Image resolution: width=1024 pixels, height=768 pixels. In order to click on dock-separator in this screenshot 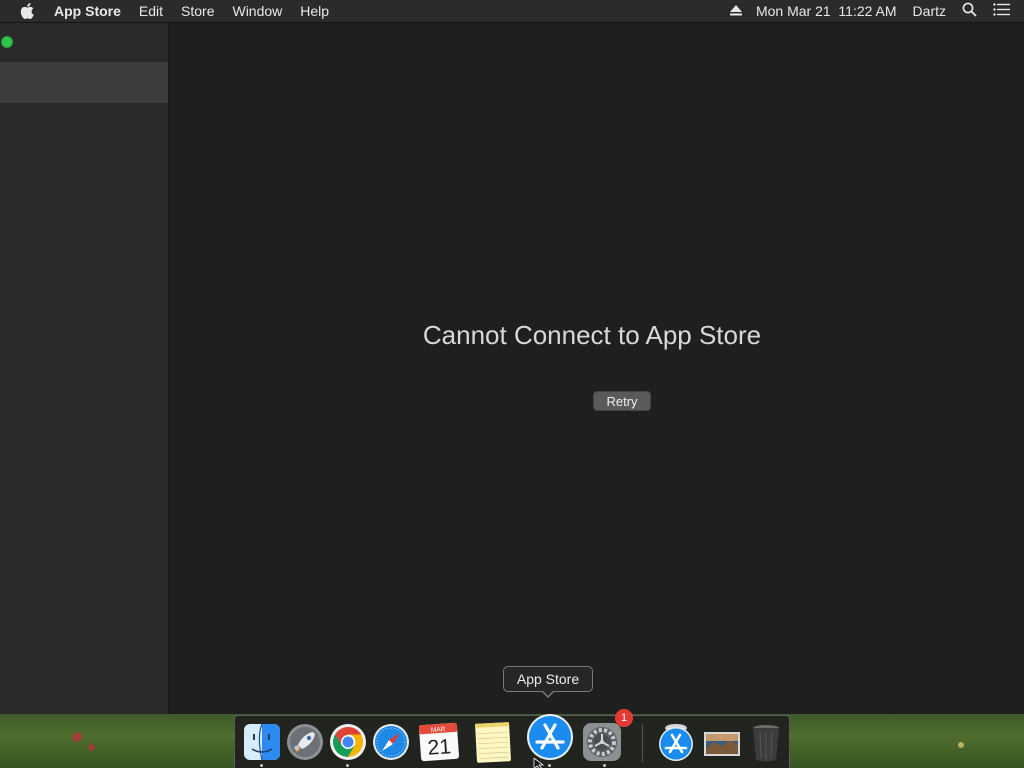, I will do `click(642, 743)`.